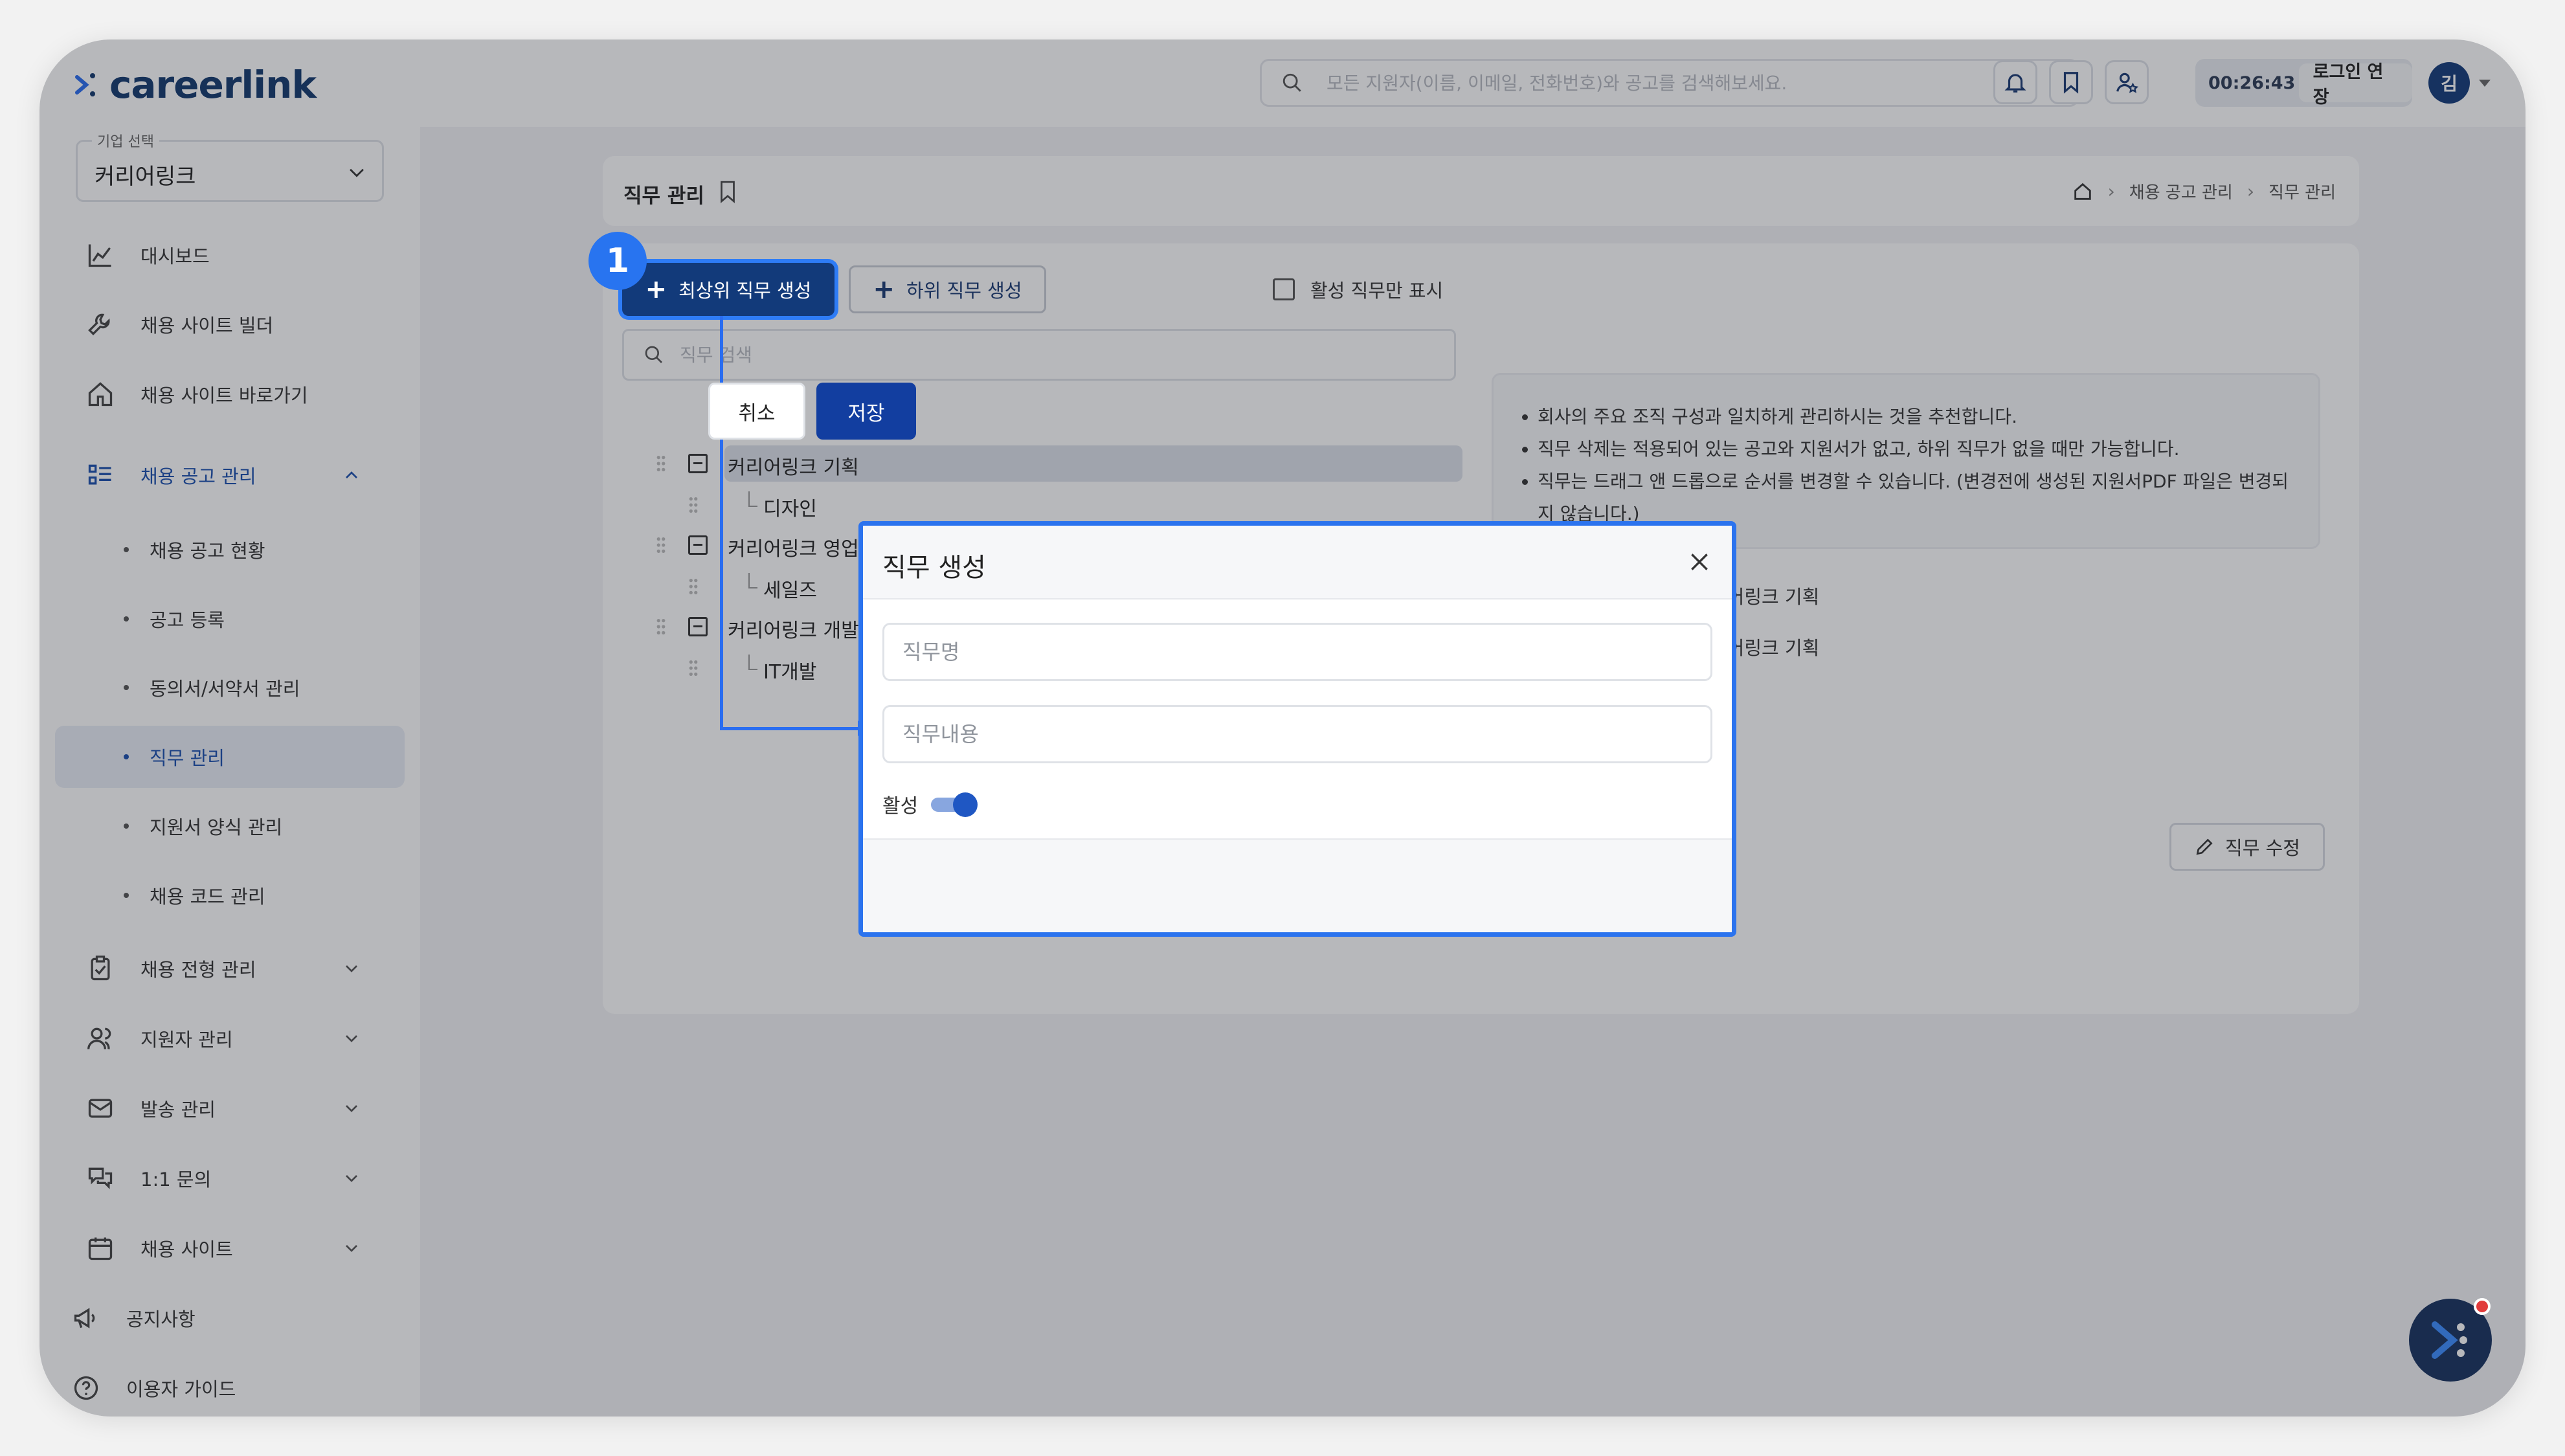 The width and height of the screenshot is (2565, 1456). Describe the element at coordinates (900, 807) in the screenshot. I see `active-toggle-label: 활성` at that location.